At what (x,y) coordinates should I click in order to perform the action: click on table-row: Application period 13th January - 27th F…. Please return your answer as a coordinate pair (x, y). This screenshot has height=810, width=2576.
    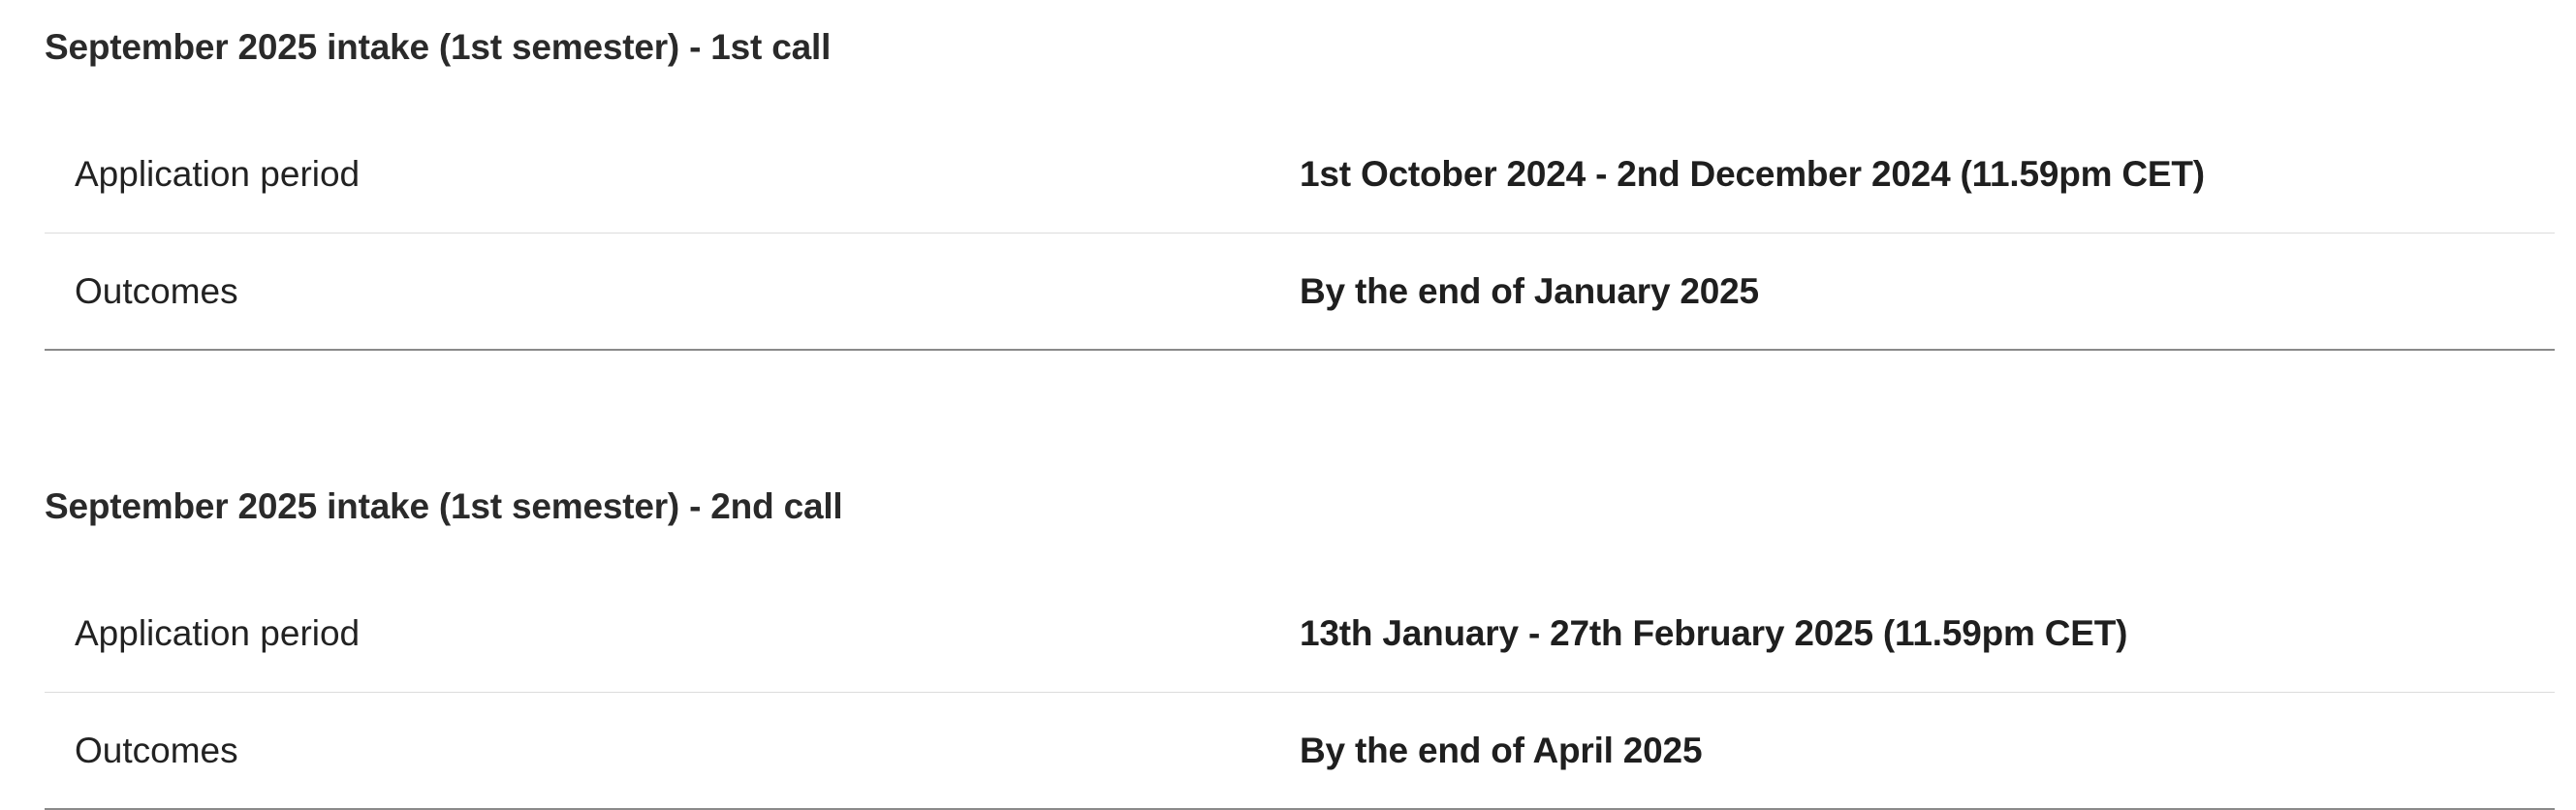
    Looking at the image, I should click on (1300, 634).